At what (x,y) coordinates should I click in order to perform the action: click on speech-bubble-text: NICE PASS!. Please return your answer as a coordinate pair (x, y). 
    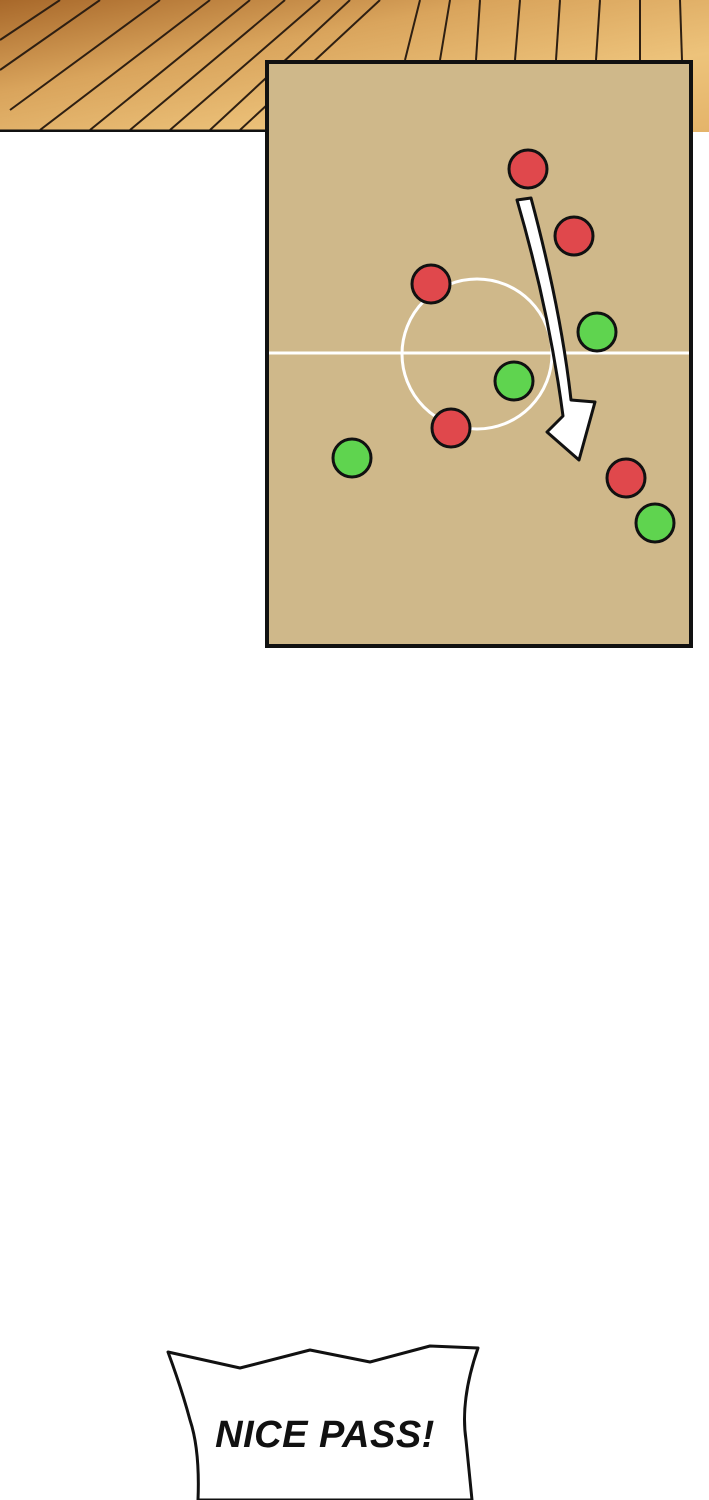
    Looking at the image, I should click on (325, 1435).